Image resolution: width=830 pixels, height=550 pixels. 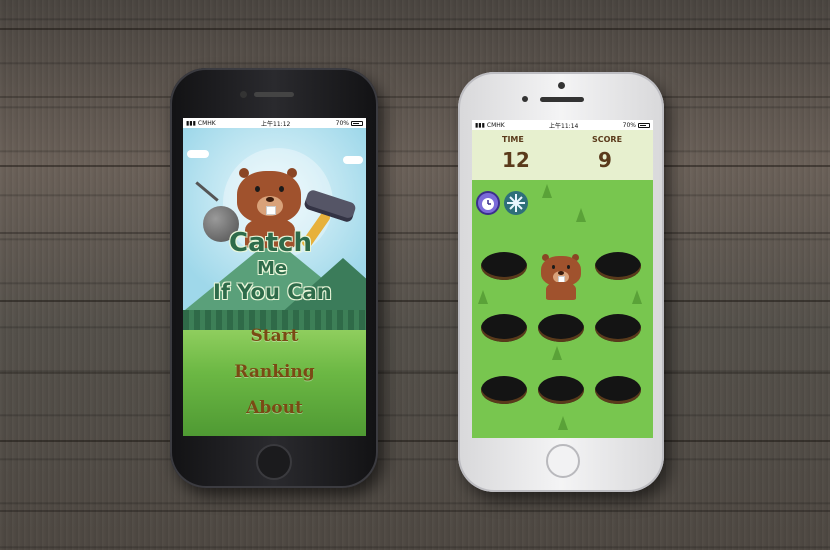 I want to click on start-button: Start, so click(x=274, y=336).